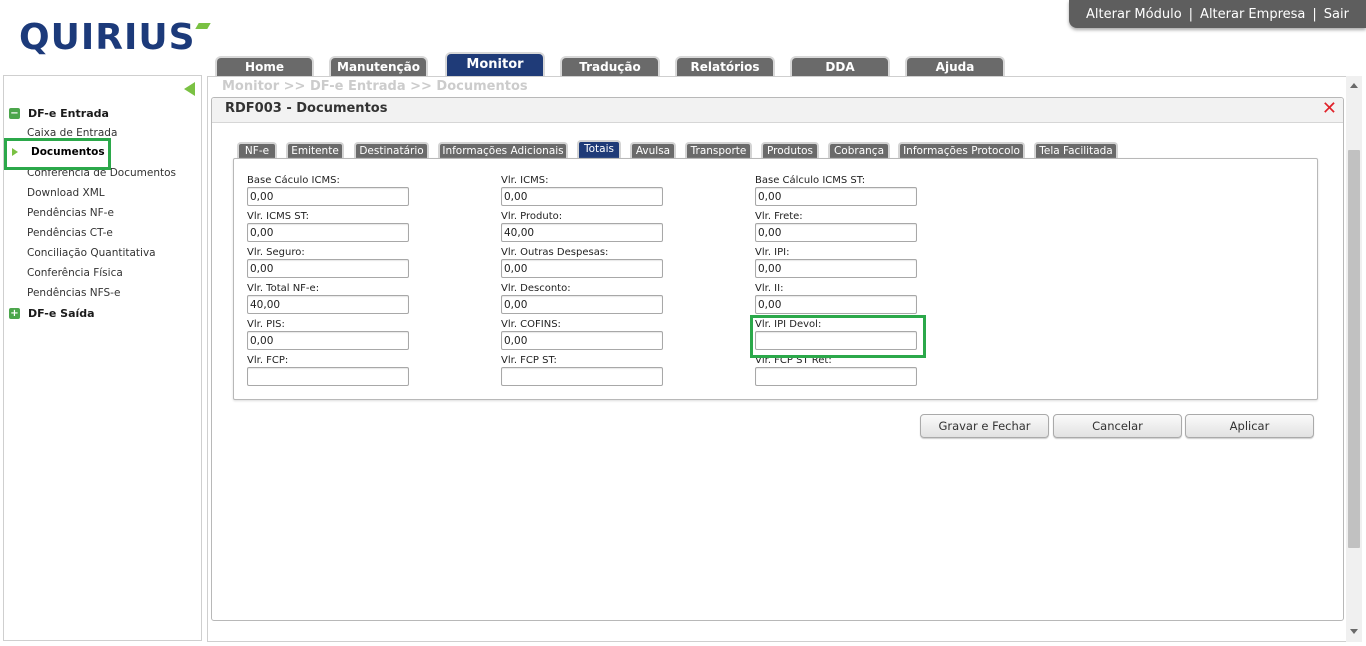  What do you see at coordinates (1354, 85) in the screenshot?
I see `scroll-up-icon` at bounding box center [1354, 85].